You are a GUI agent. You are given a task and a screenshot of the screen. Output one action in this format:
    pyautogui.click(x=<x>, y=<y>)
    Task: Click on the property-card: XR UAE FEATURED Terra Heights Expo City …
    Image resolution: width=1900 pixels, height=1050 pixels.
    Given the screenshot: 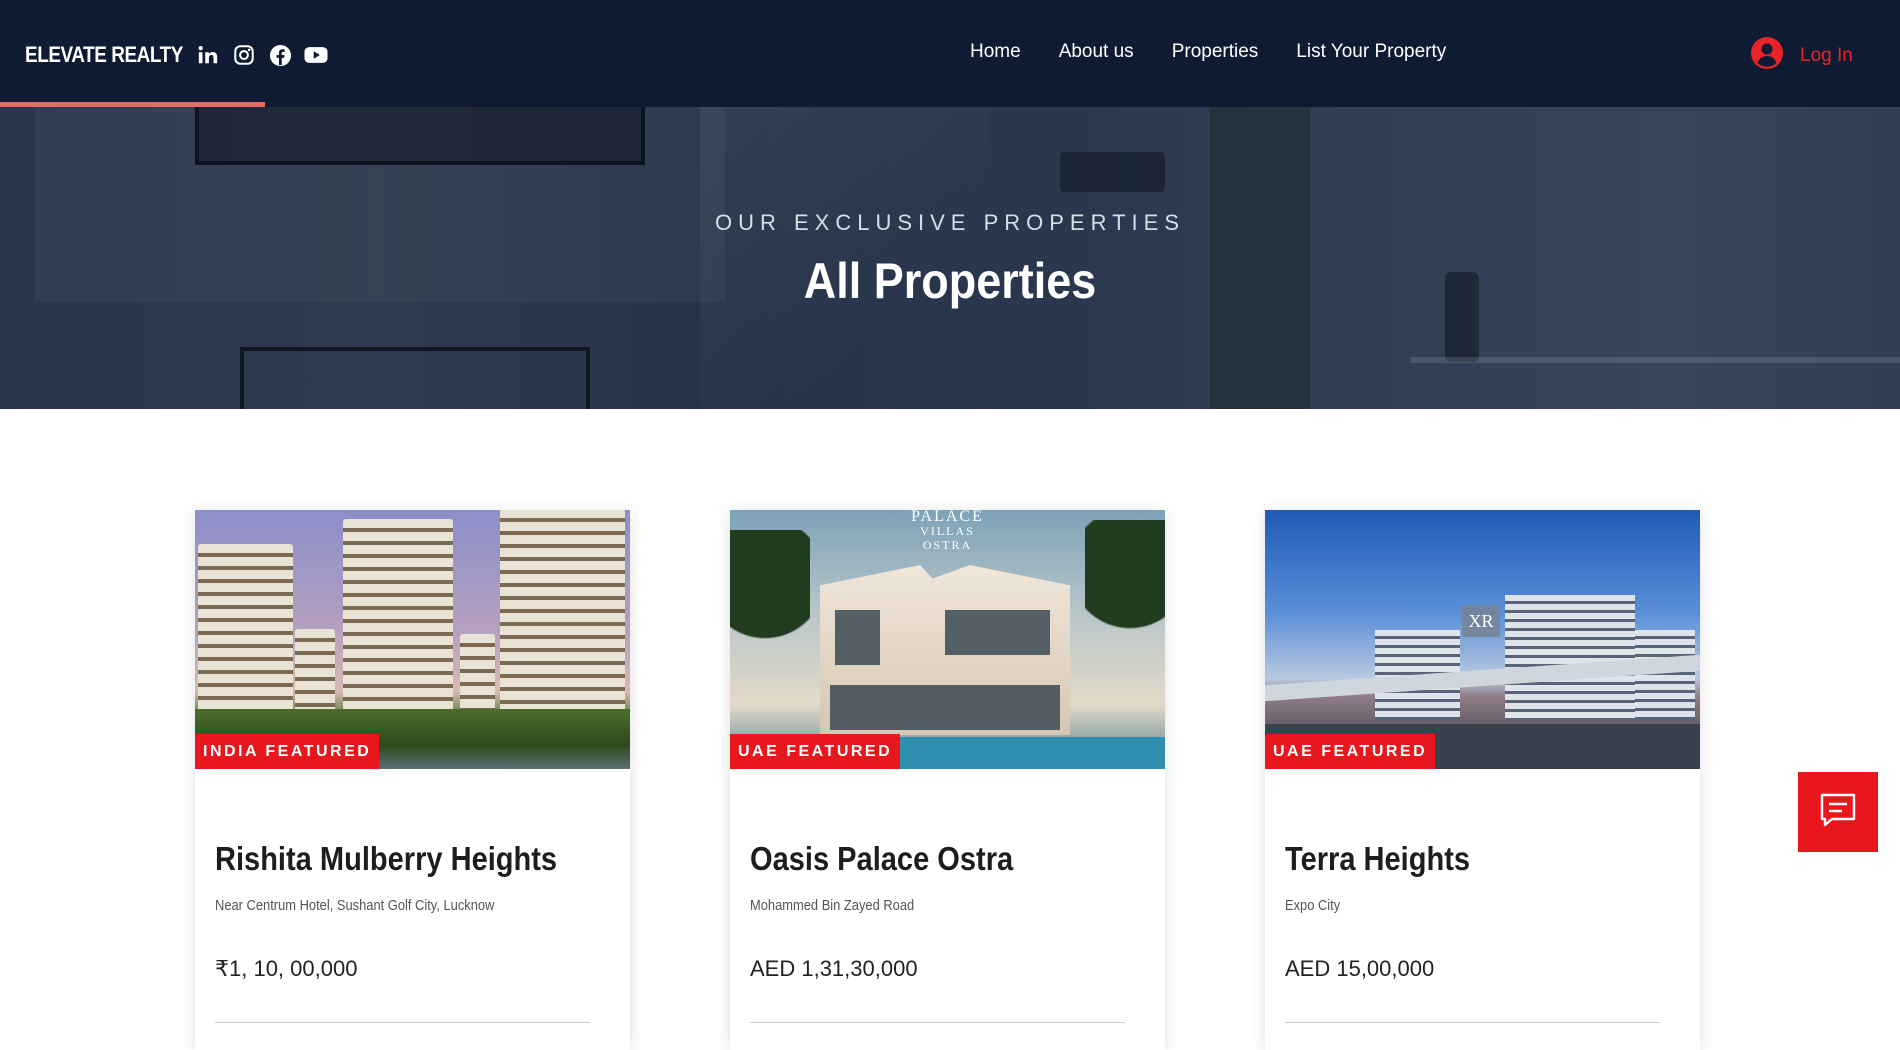 What is the action you would take?
    pyautogui.click(x=1482, y=780)
    